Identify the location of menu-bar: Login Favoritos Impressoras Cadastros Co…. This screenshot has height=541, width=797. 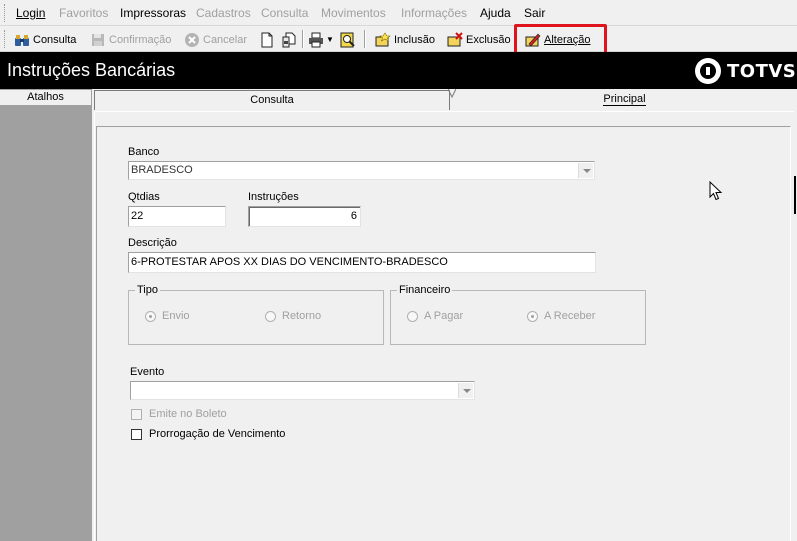
(398, 13).